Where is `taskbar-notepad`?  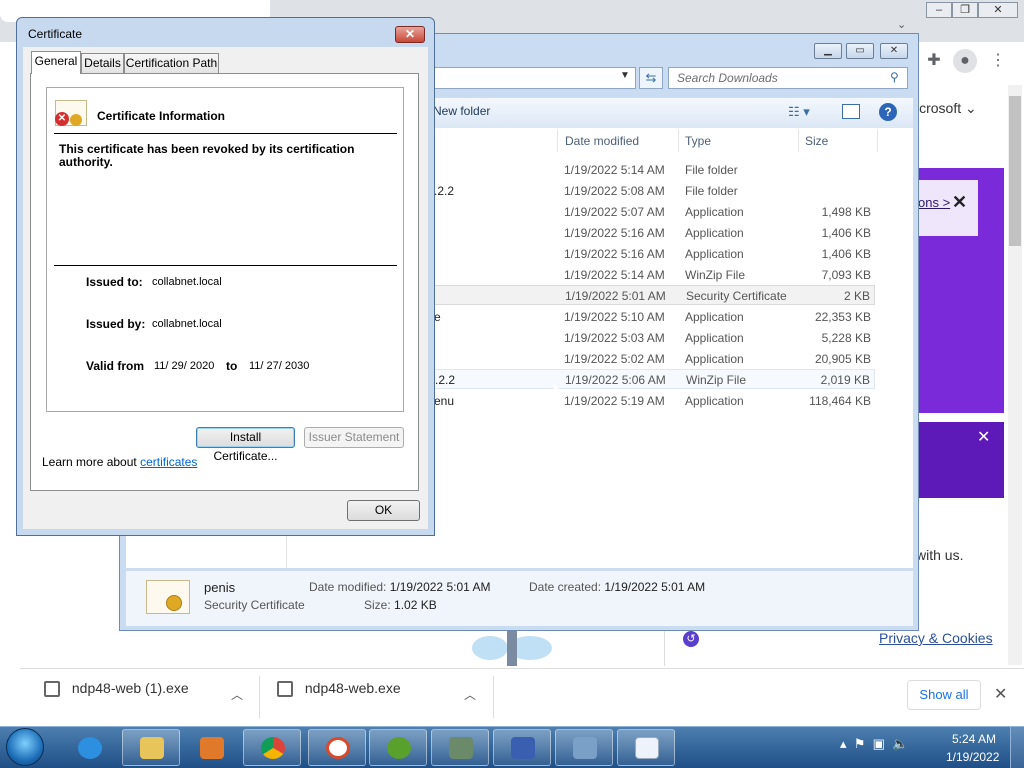
taskbar-notepad is located at coordinates (646, 747).